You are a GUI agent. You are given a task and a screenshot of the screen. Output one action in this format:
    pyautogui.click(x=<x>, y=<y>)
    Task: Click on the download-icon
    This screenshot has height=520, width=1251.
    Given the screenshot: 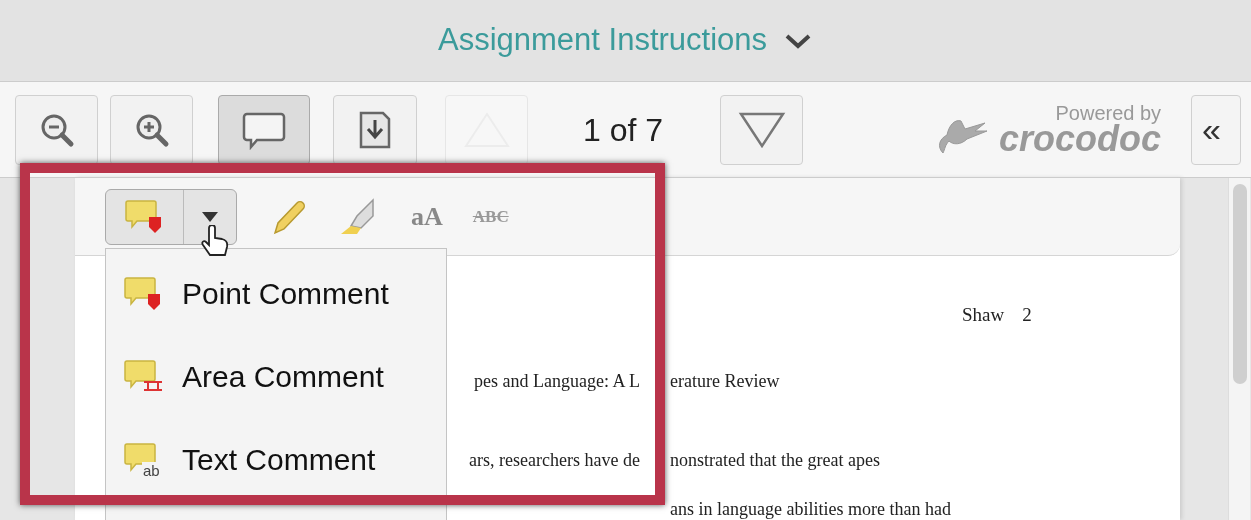 What is the action you would take?
    pyautogui.click(x=375, y=129)
    